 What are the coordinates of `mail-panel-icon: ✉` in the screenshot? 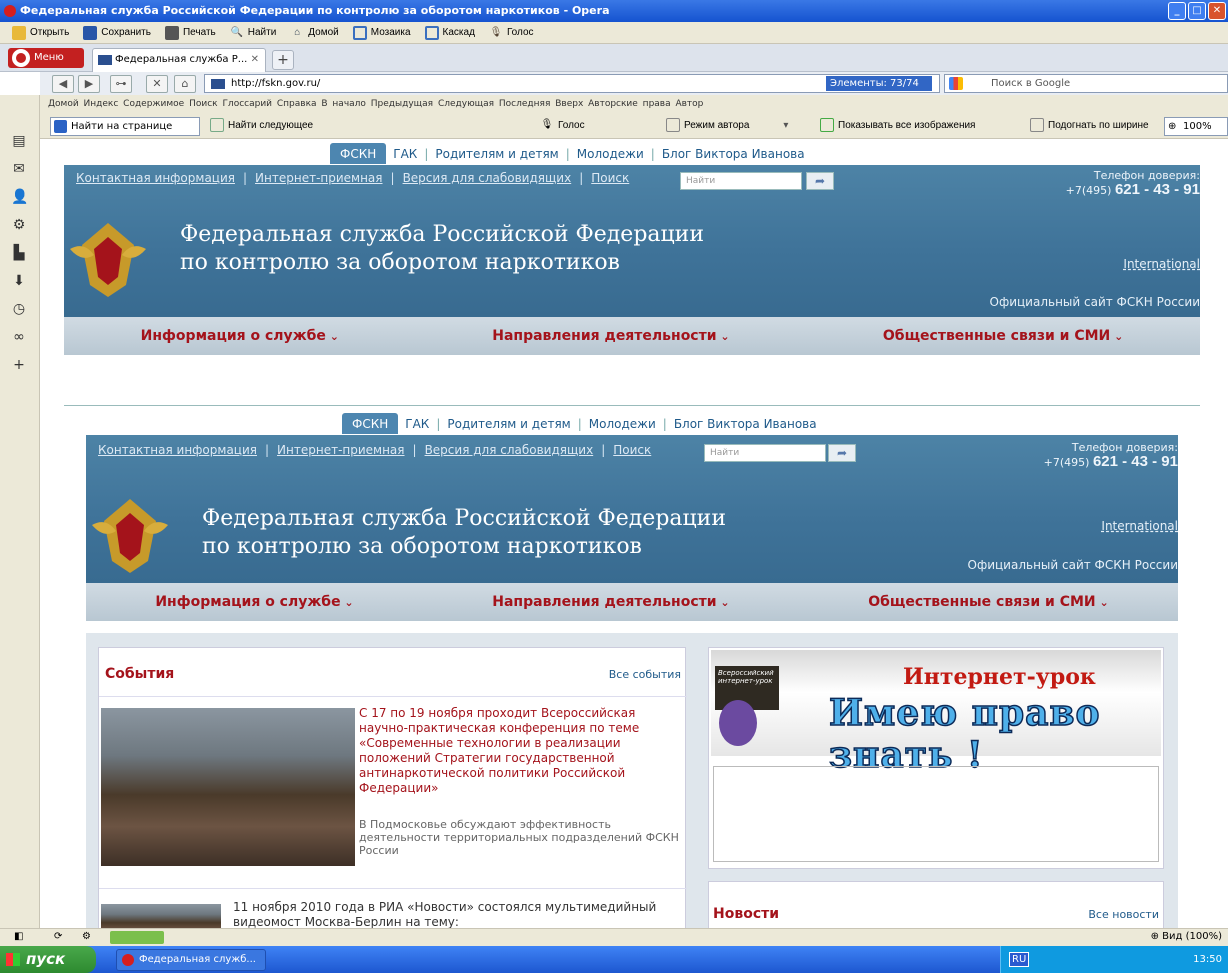 It's located at (19, 169).